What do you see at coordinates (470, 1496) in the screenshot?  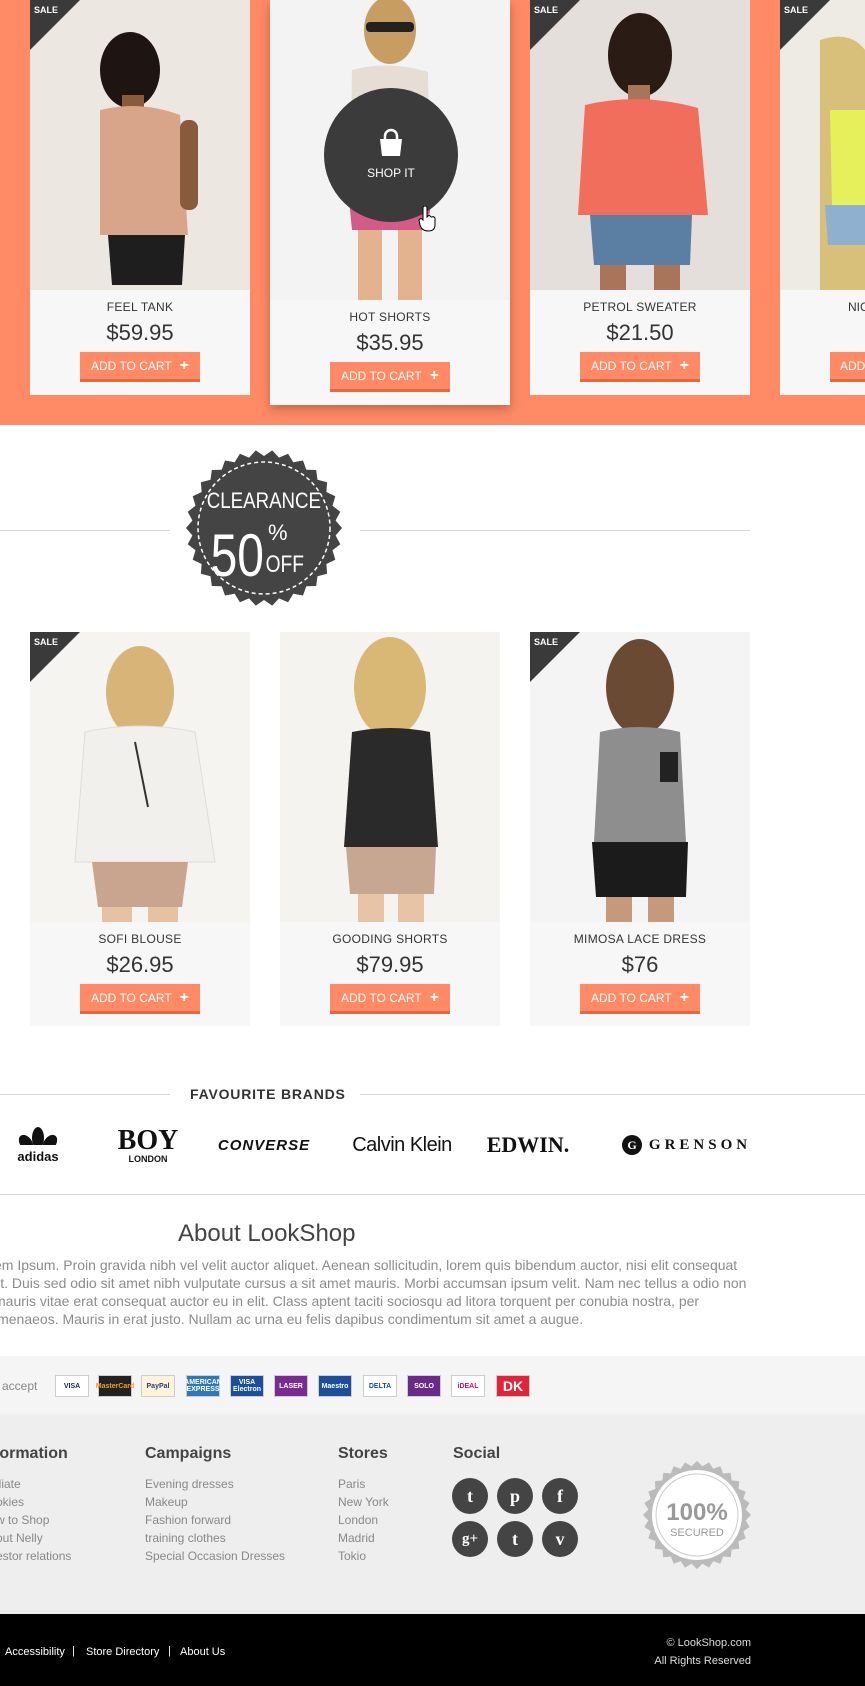 I see `twitter-icon: t` at bounding box center [470, 1496].